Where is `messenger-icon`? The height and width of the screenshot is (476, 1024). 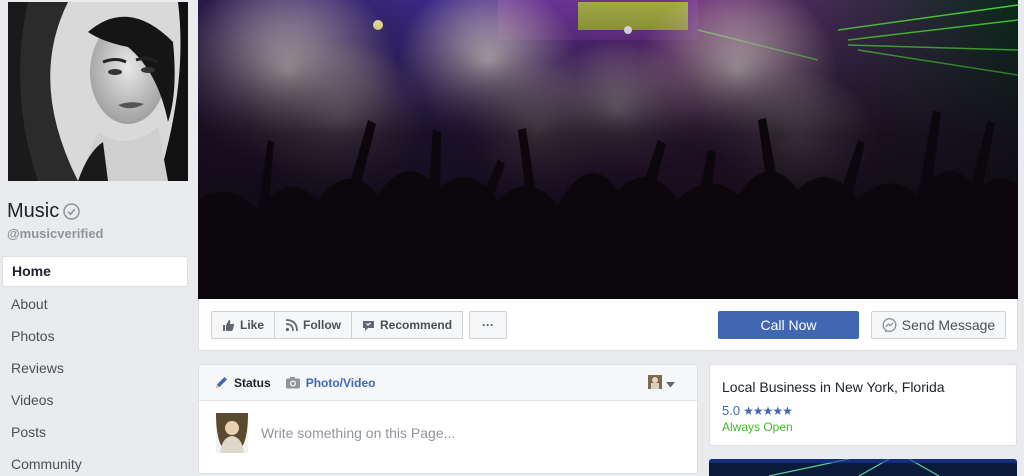
messenger-icon is located at coordinates (889, 325).